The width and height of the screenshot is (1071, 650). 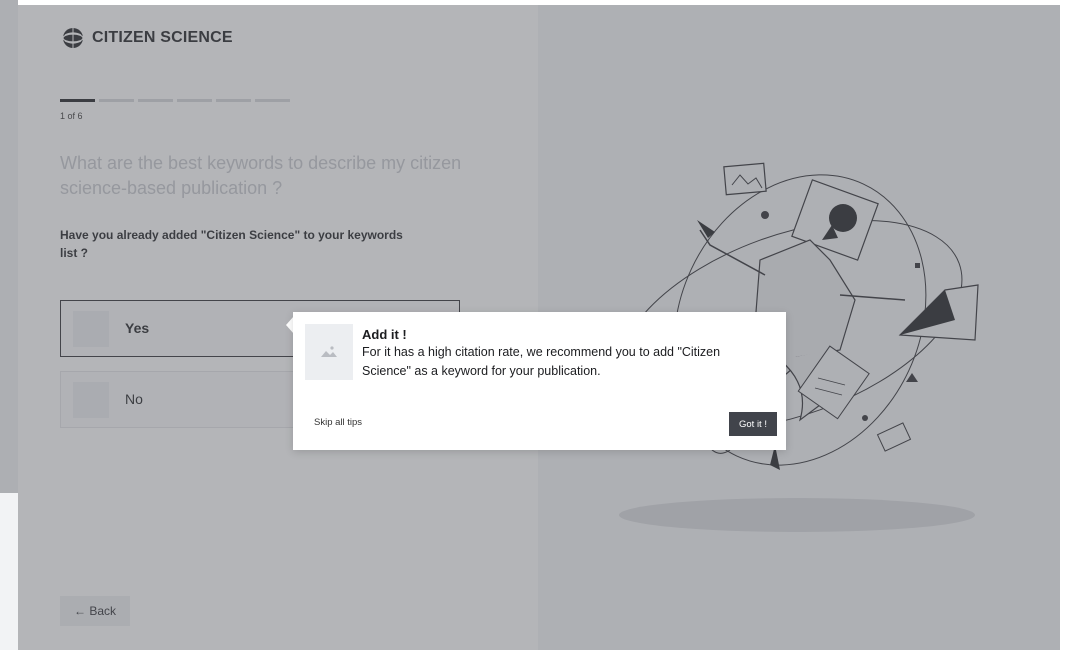 What do you see at coordinates (329, 352) in the screenshot?
I see `image-placeholder-icon` at bounding box center [329, 352].